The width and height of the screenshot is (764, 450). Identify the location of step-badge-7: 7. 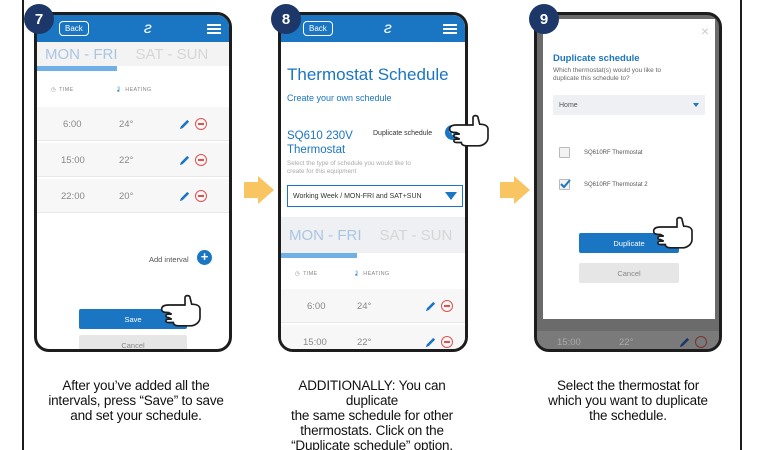
(39, 19).